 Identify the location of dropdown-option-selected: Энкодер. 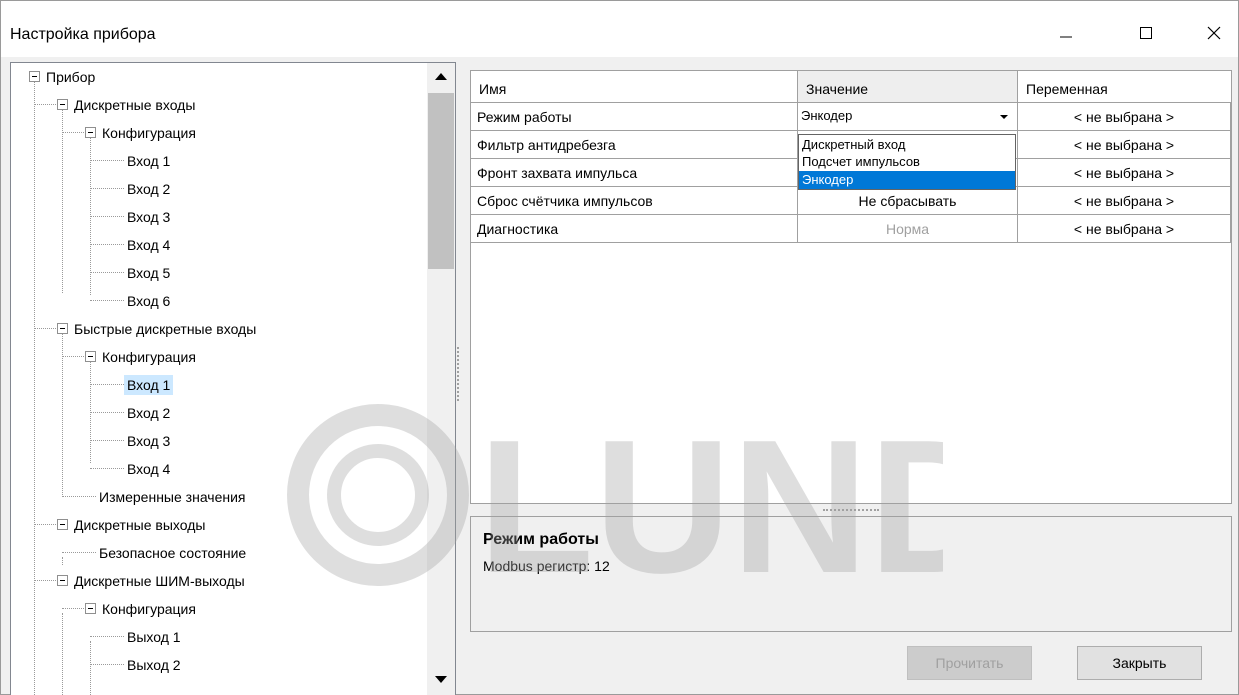
(907, 180).